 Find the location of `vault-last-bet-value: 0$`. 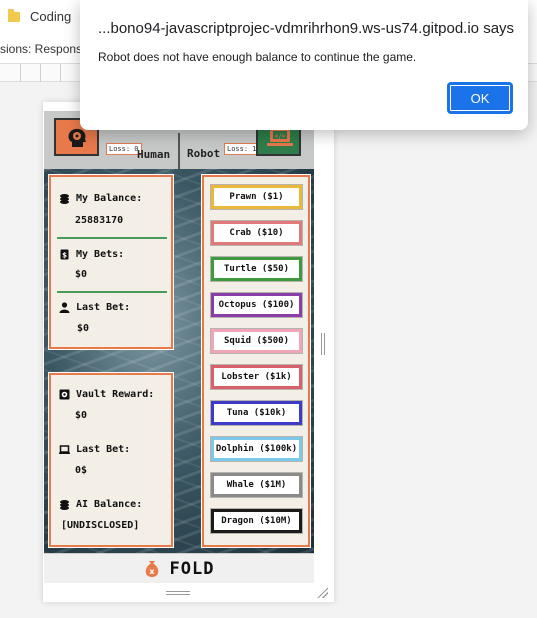

vault-last-bet-value: 0$ is located at coordinates (81, 470).